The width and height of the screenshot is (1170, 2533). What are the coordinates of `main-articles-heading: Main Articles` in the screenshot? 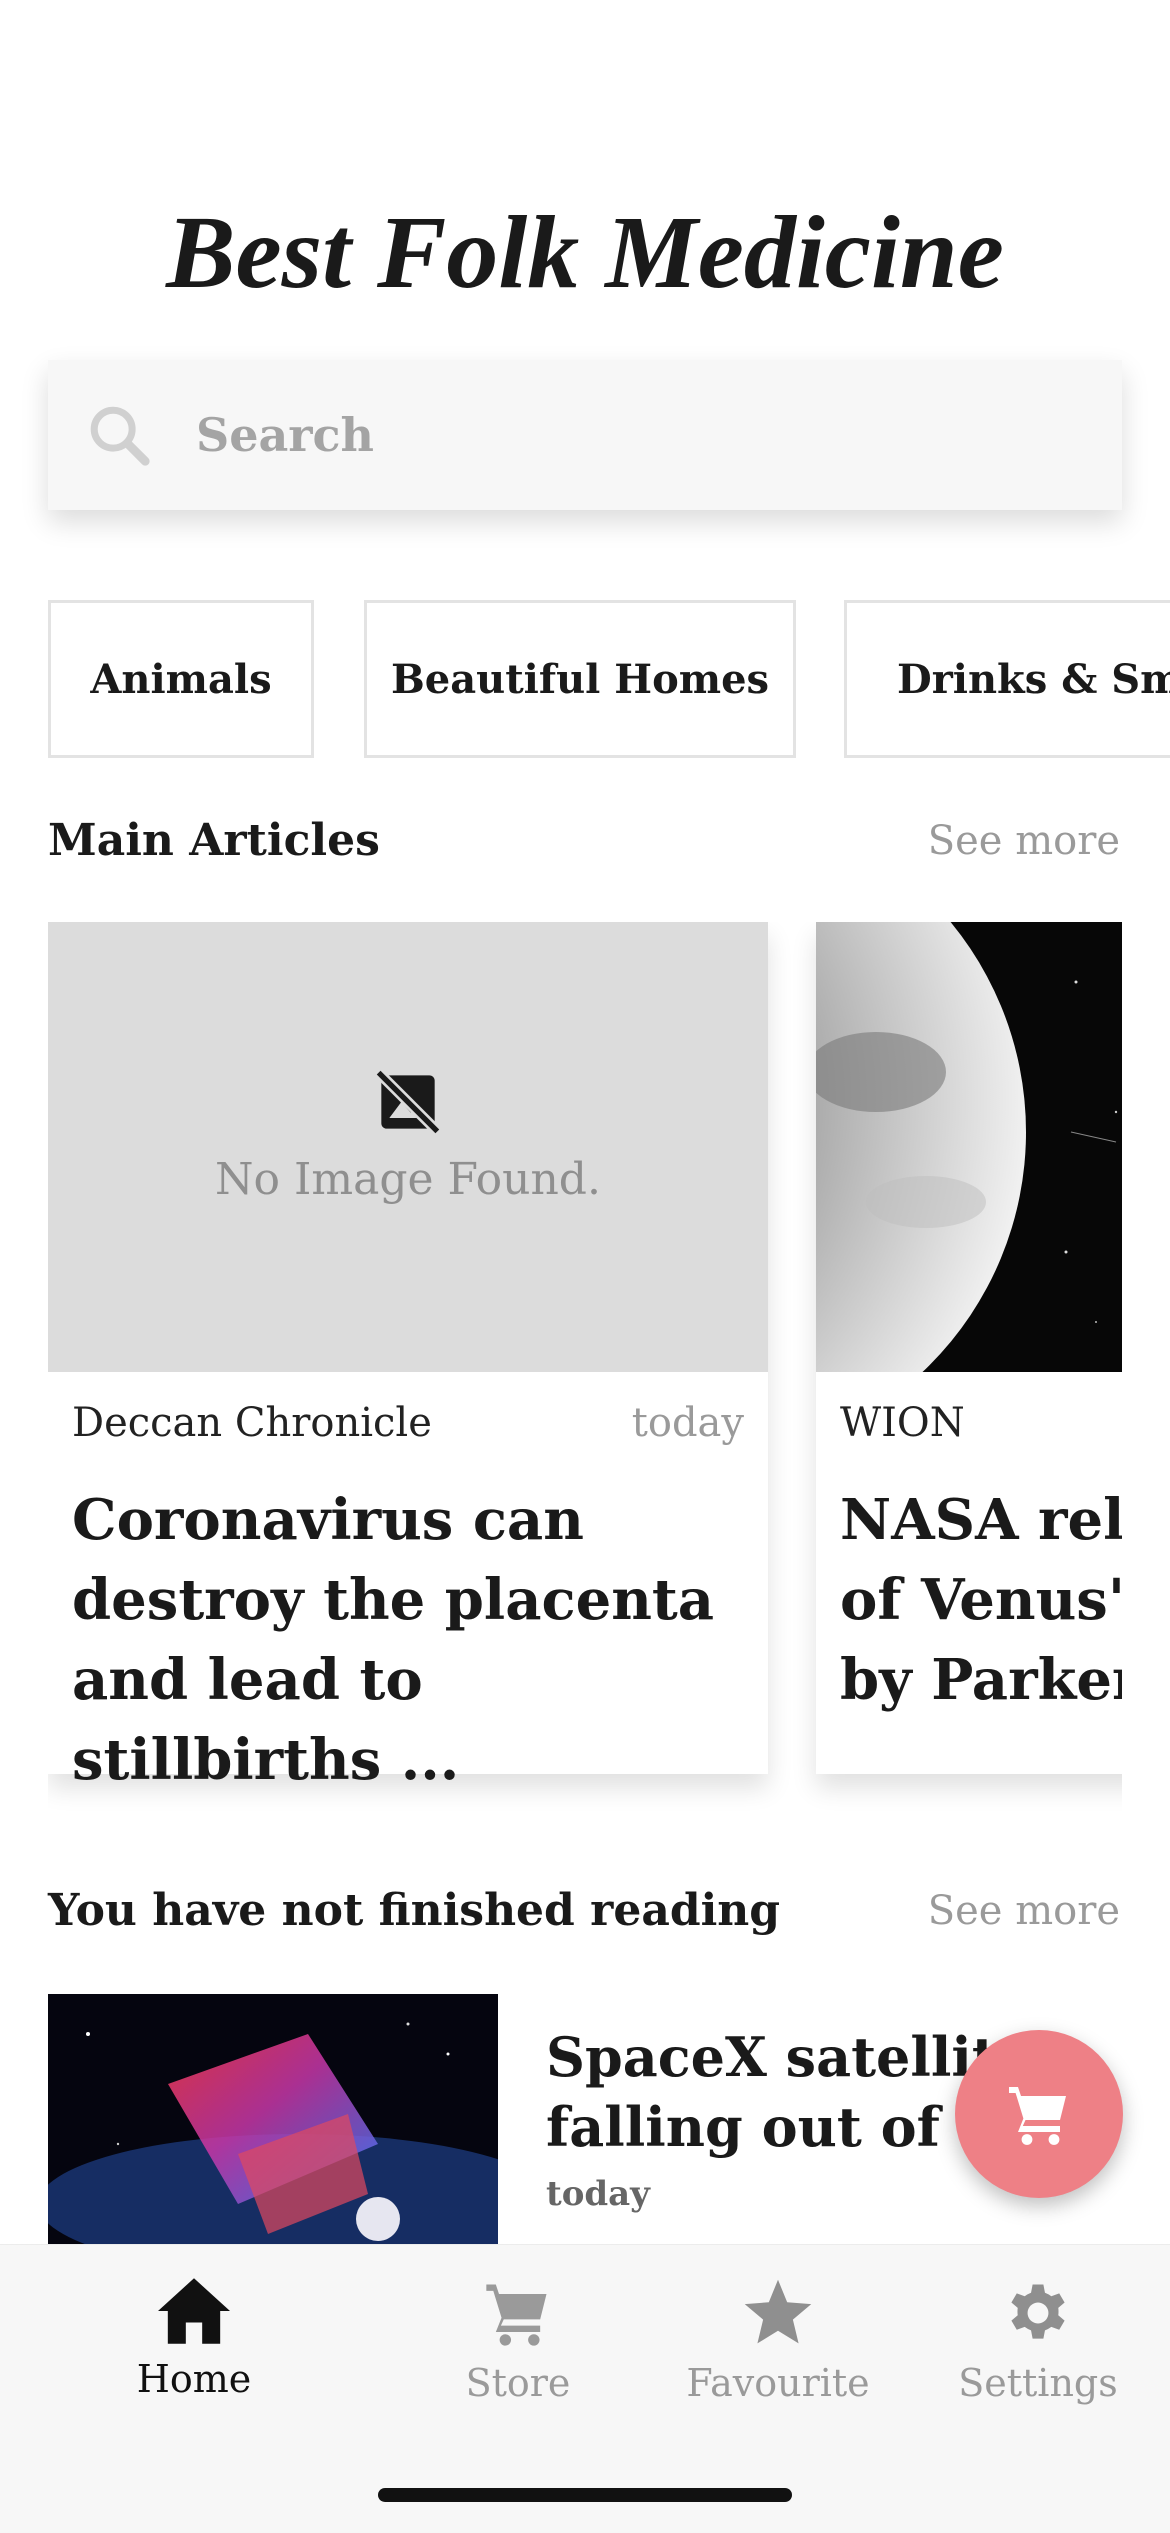 It's located at (214, 840).